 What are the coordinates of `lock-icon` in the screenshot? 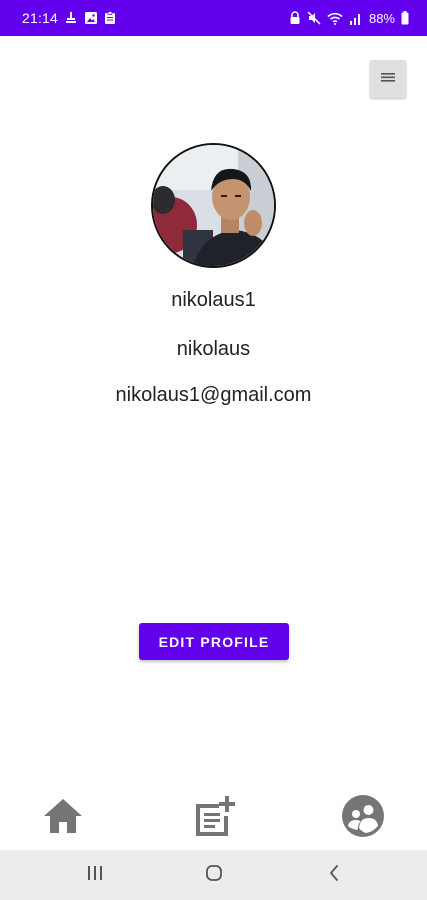 It's located at (295, 18).